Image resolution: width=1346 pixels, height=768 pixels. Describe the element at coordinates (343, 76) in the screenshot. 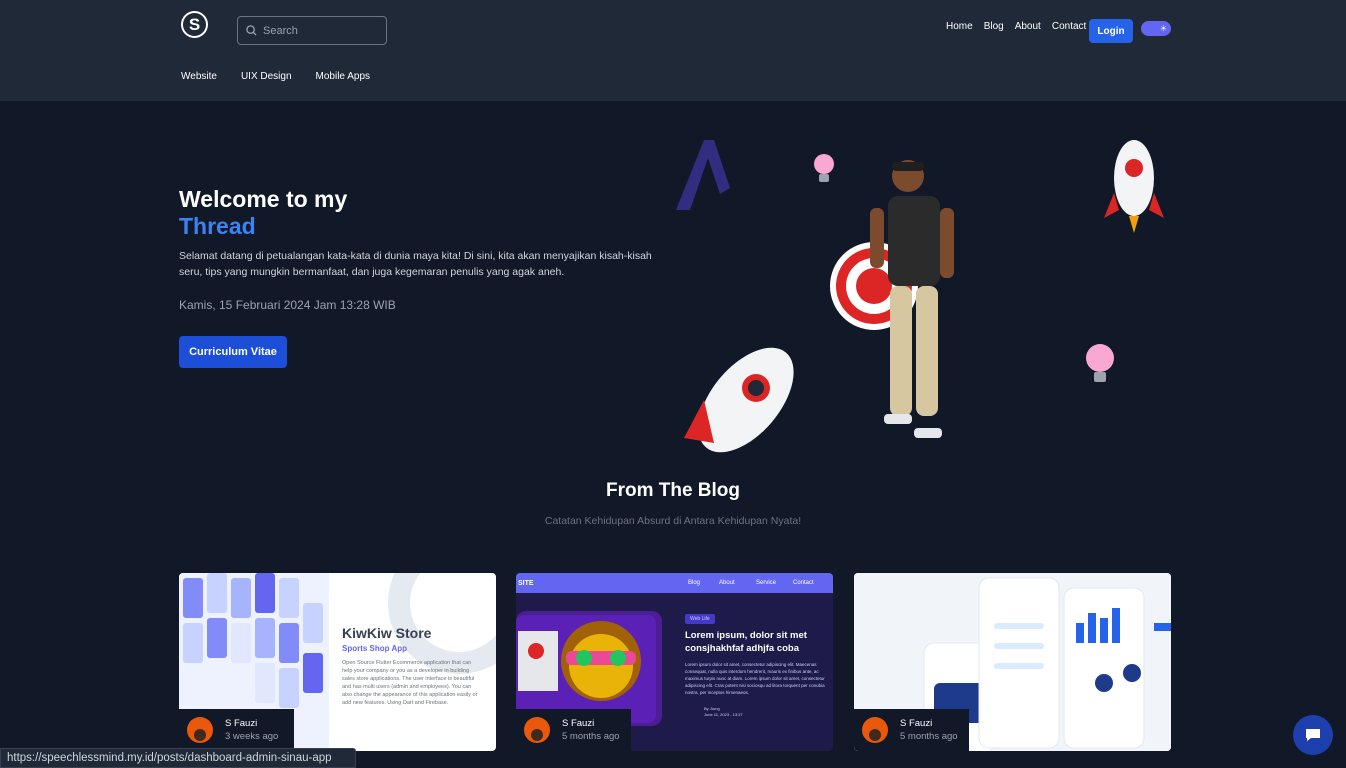

I see `category-mobile-apps: Mobile Apps` at that location.